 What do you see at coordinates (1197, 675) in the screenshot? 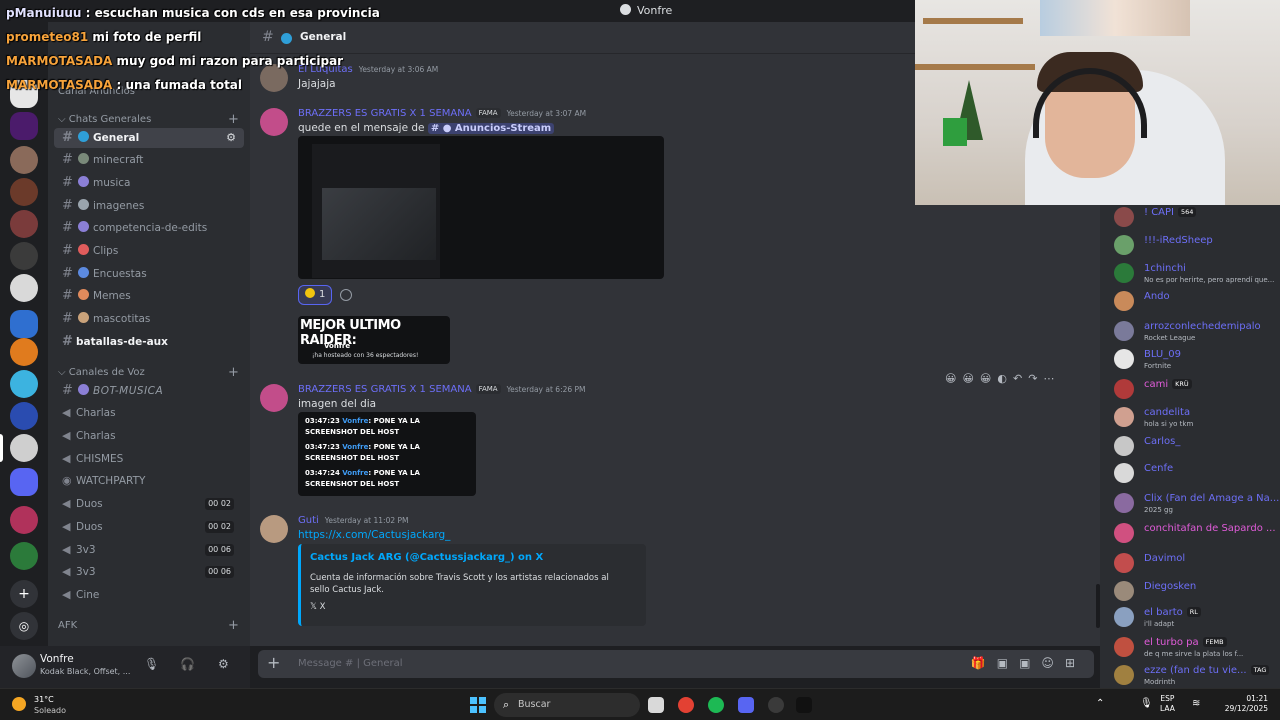
I see `member-item: ezze (fan de tu vie... TAG Modrinth` at bounding box center [1197, 675].